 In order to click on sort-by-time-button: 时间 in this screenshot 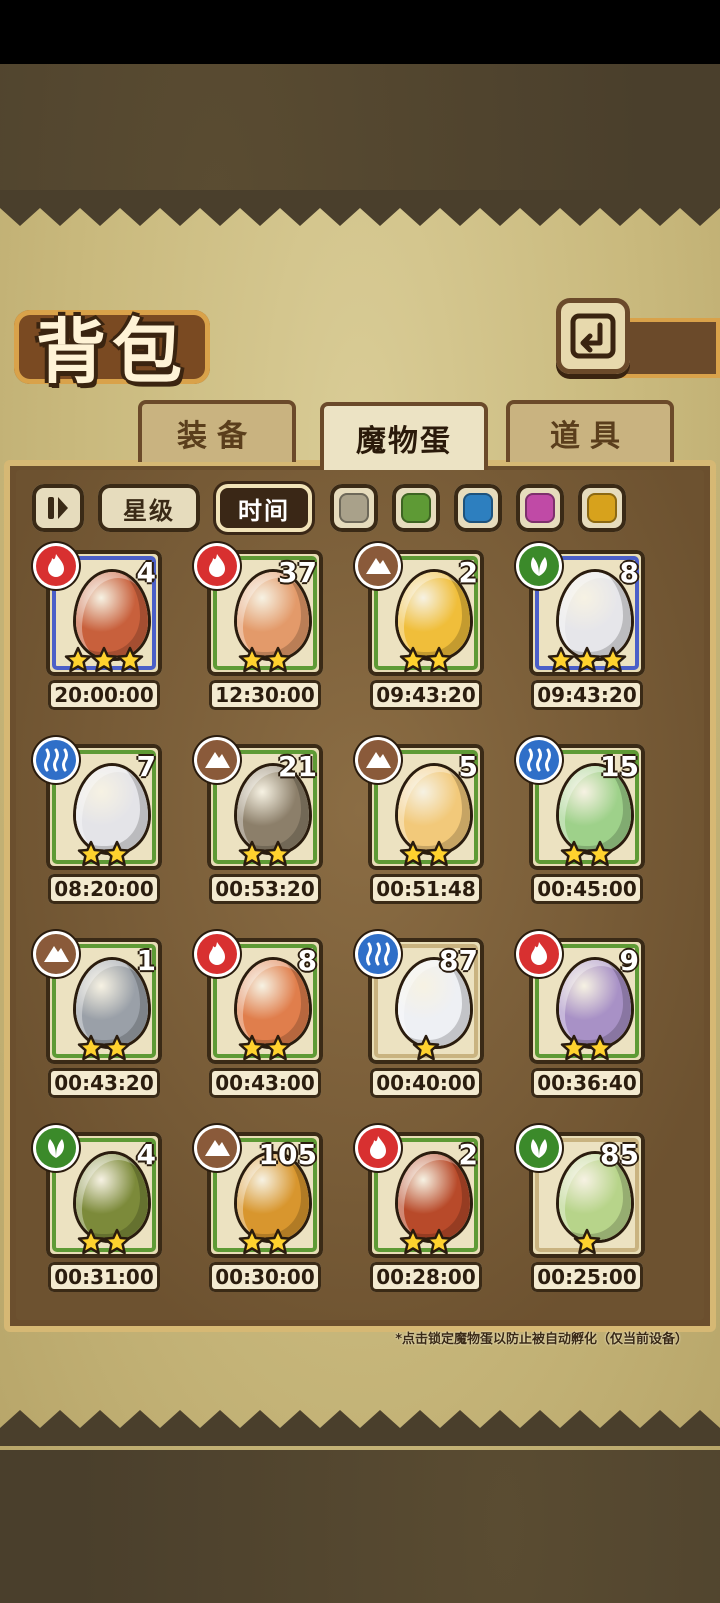, I will do `click(264, 508)`.